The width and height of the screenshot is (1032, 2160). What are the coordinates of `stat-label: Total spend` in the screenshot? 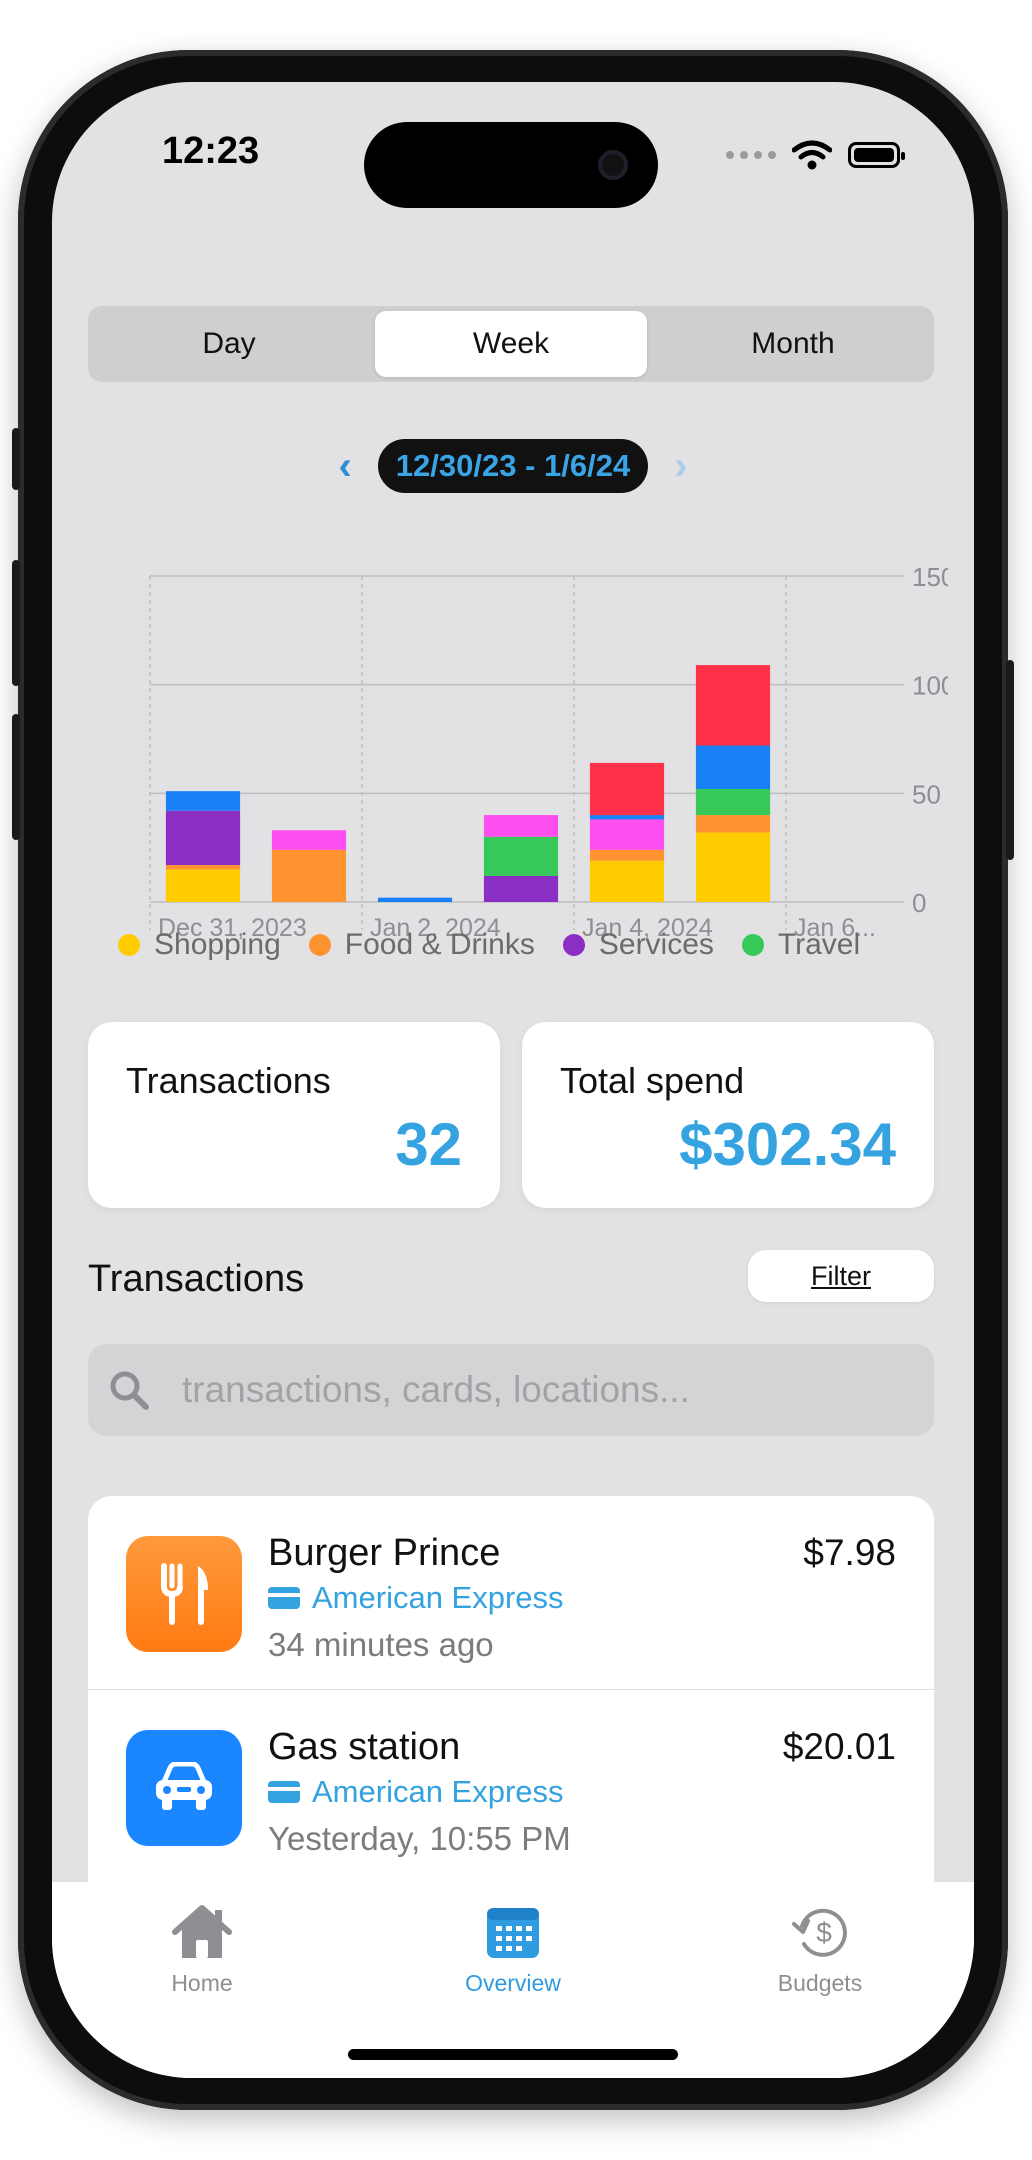 It's located at (652, 1080).